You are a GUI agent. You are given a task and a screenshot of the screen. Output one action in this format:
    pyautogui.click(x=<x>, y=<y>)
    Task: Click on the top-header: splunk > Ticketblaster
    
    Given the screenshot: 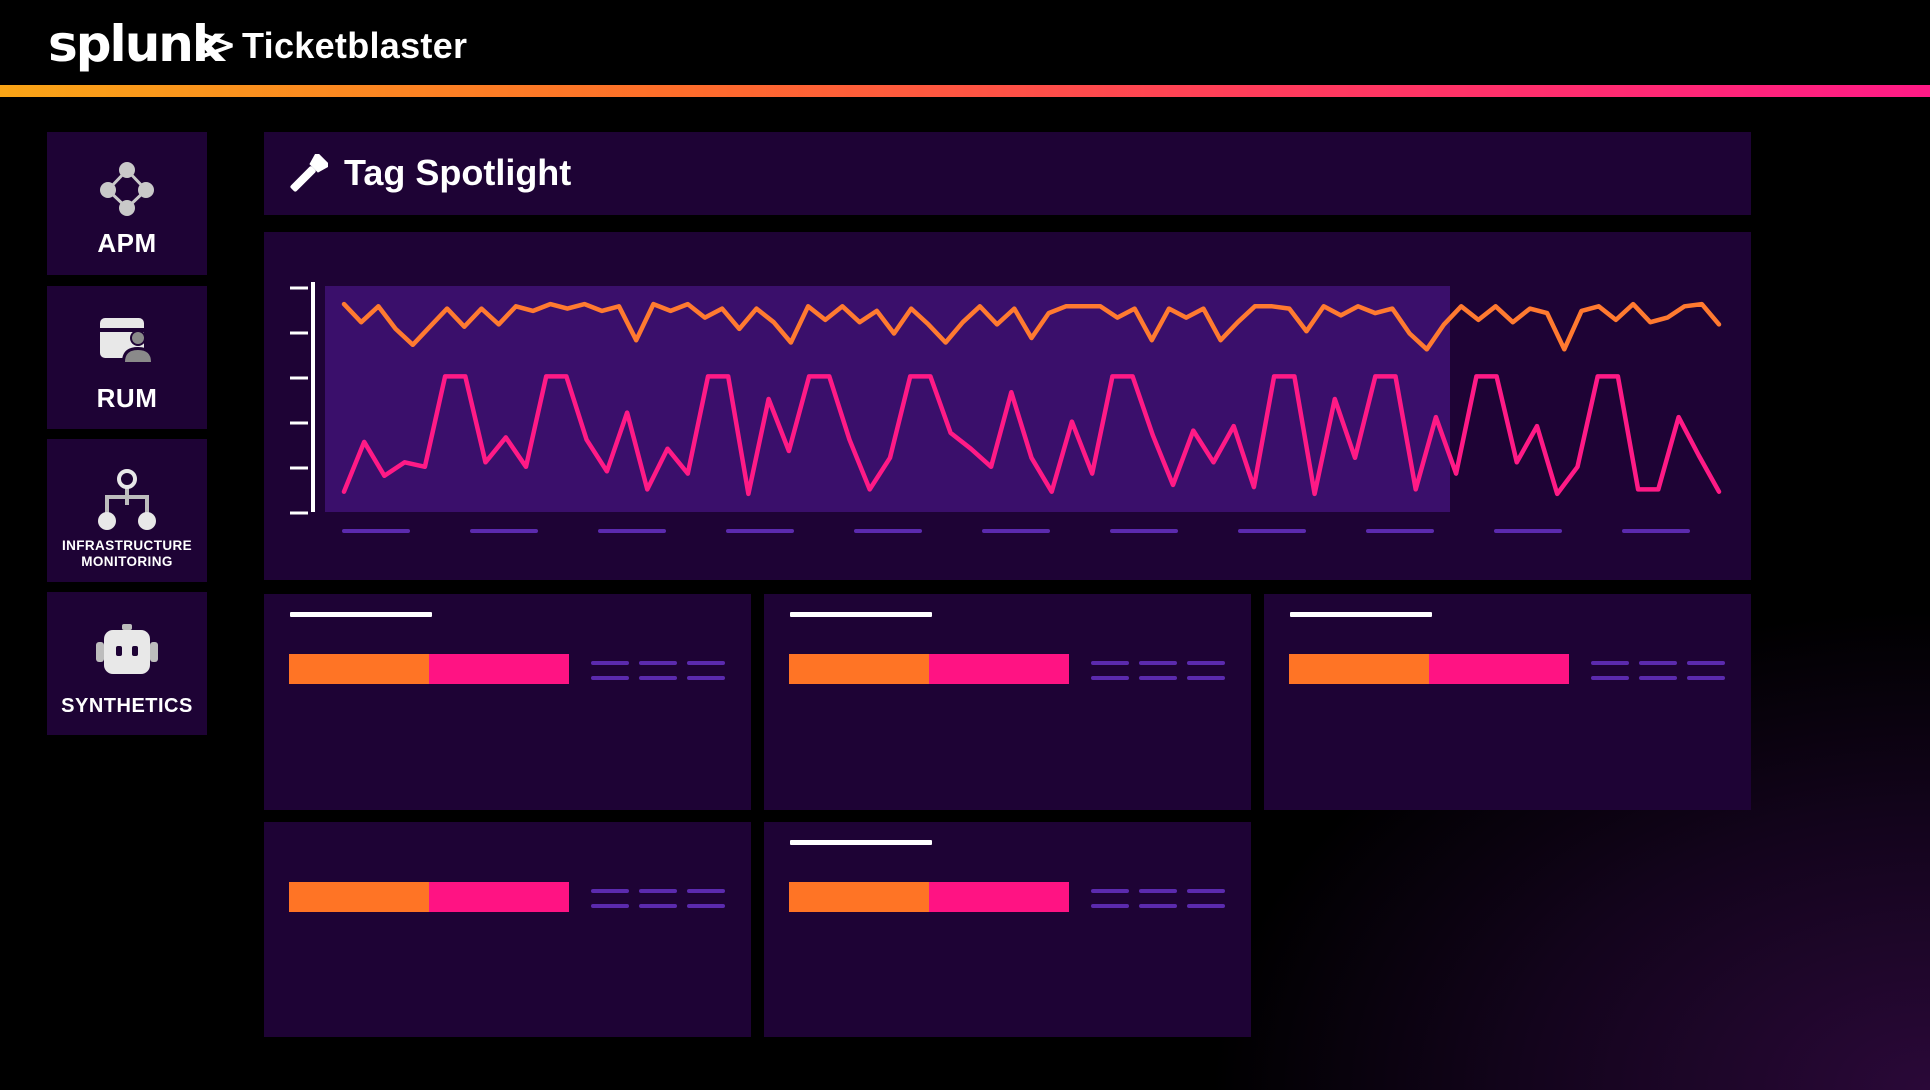 What is the action you would take?
    pyautogui.click(x=965, y=43)
    